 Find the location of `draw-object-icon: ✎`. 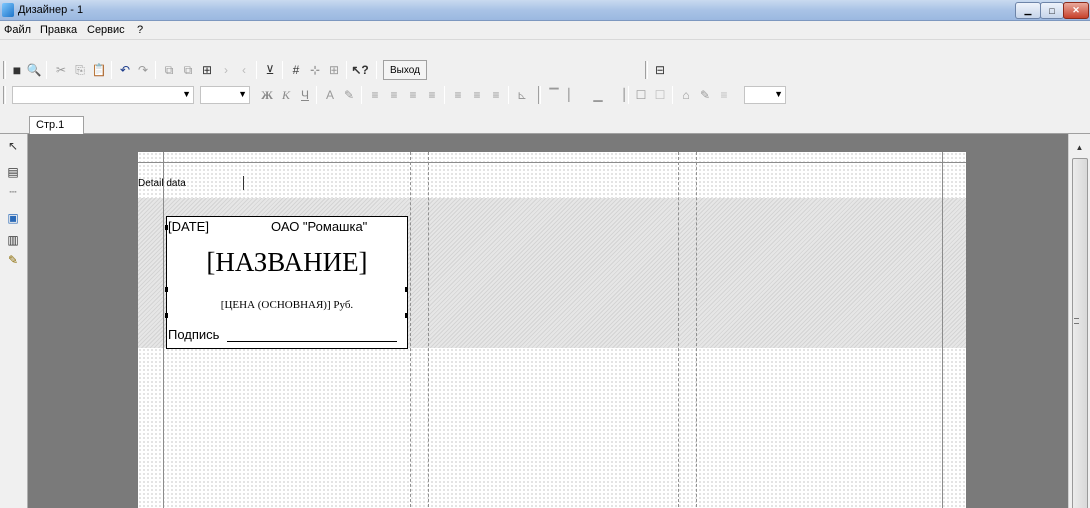

draw-object-icon: ✎ is located at coordinates (13, 260).